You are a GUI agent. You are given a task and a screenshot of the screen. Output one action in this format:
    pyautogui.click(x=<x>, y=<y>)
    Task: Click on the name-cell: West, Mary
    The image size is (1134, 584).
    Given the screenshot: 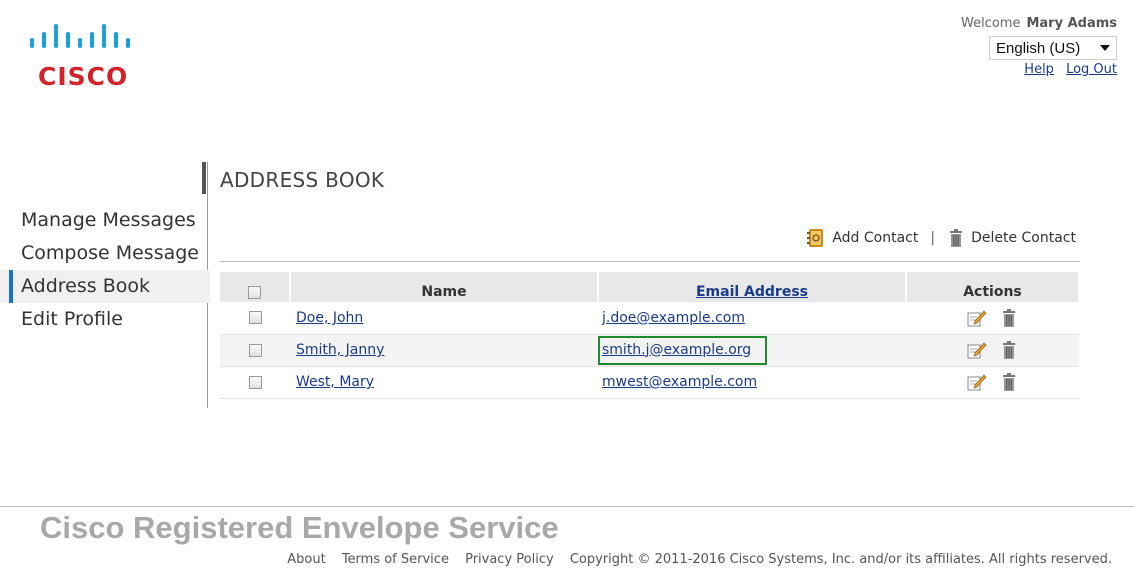 What is the action you would take?
    pyautogui.click(x=444, y=382)
    